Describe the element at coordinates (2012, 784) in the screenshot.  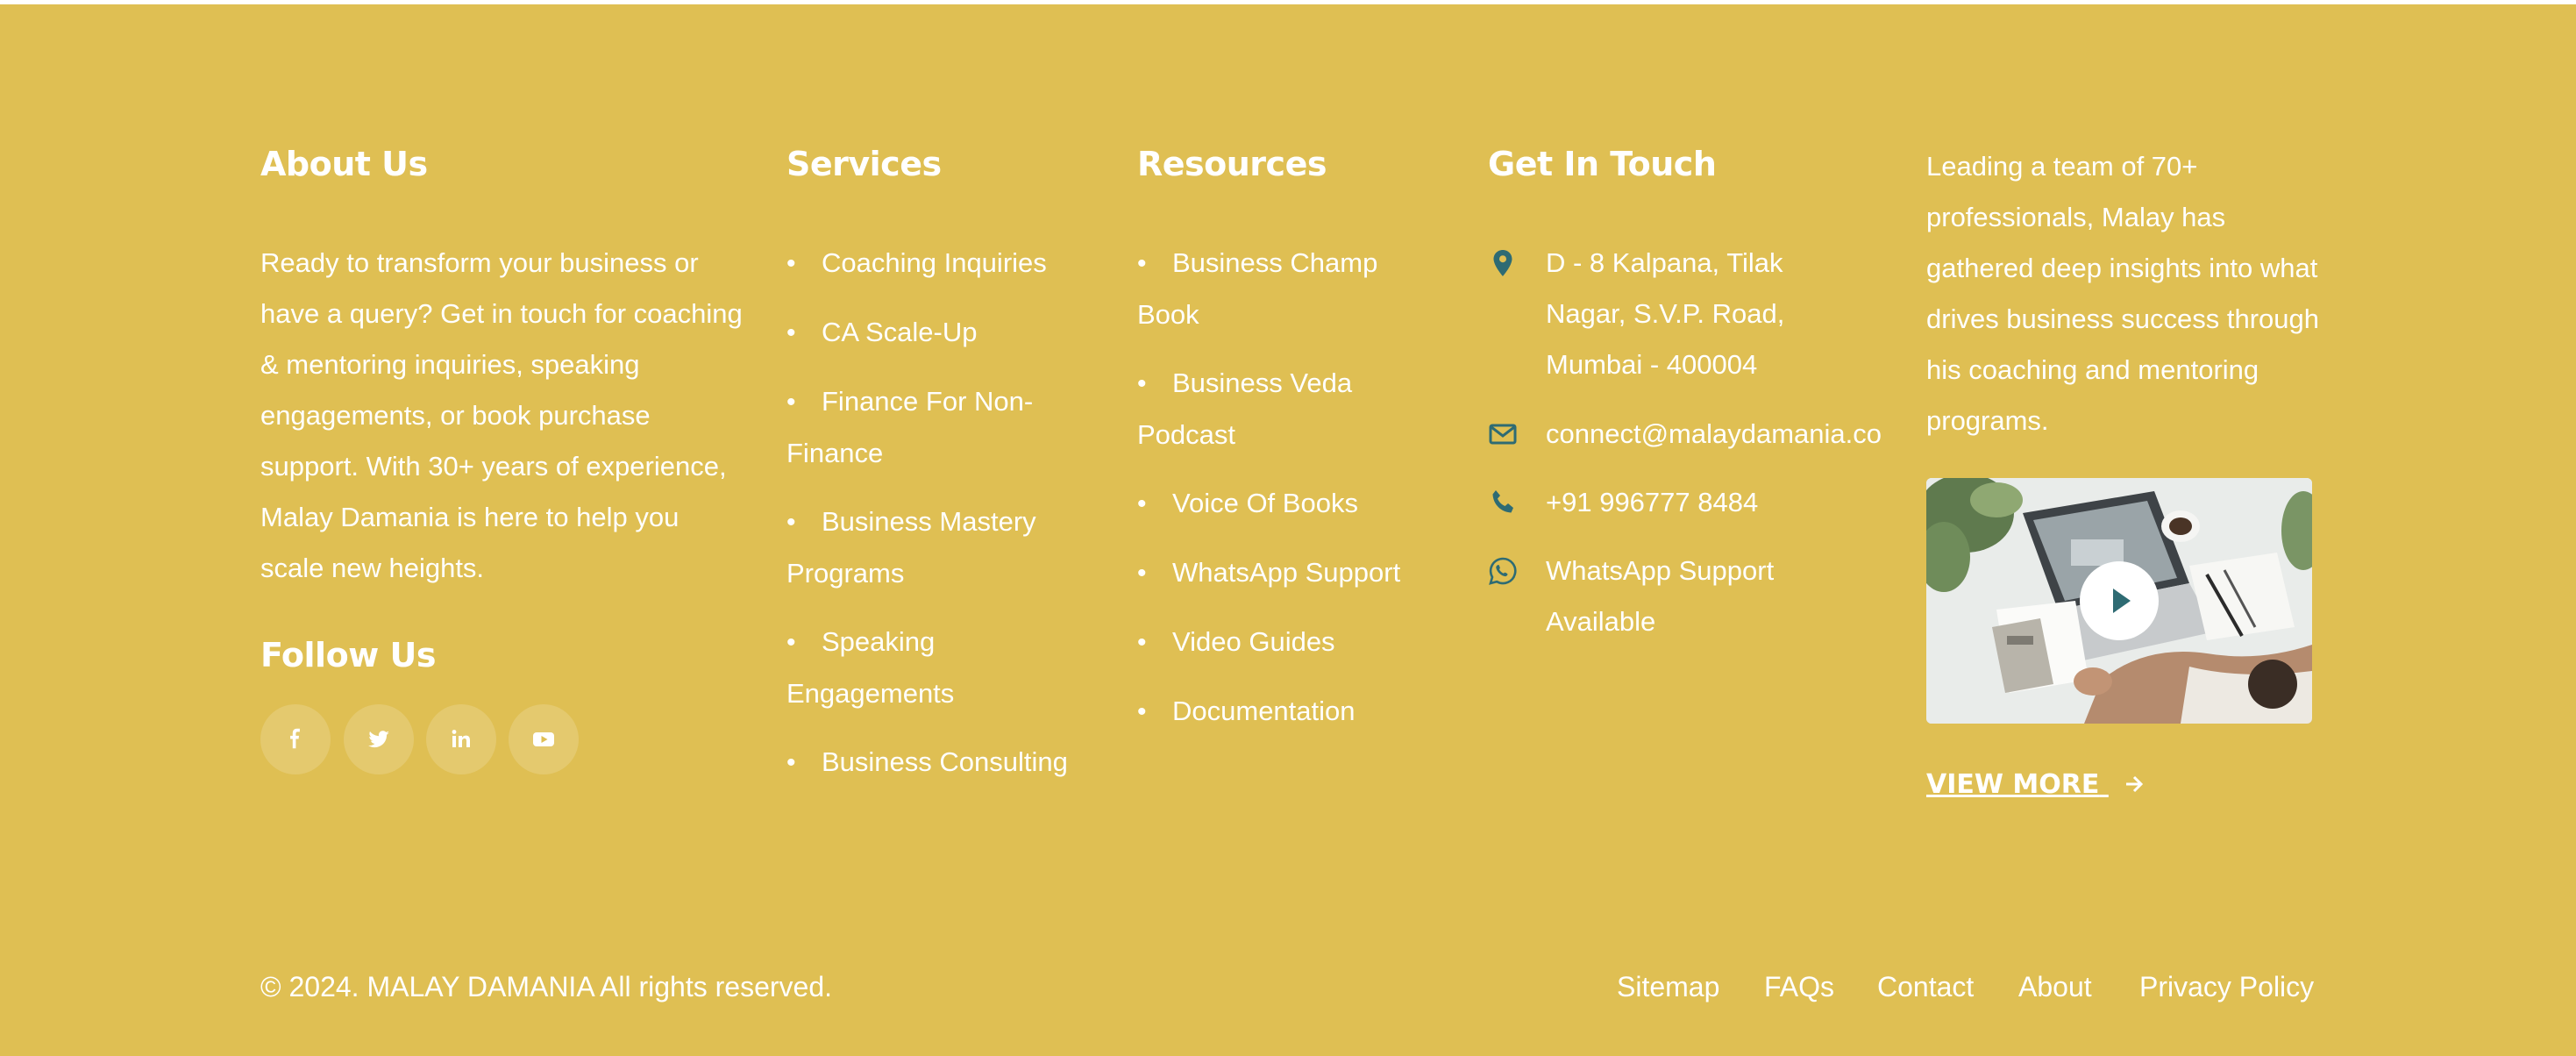
I see `view-more-label: VIEW MORE` at that location.